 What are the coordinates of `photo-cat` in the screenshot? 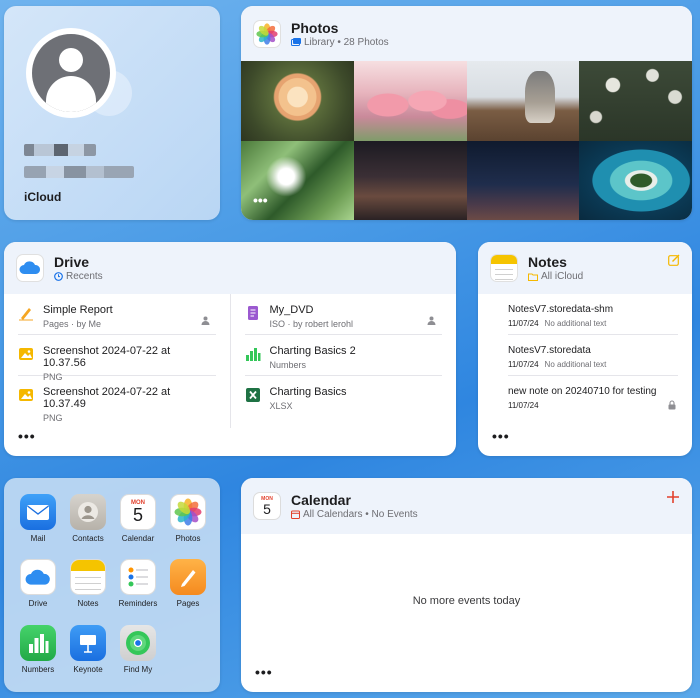 It's located at (523, 101).